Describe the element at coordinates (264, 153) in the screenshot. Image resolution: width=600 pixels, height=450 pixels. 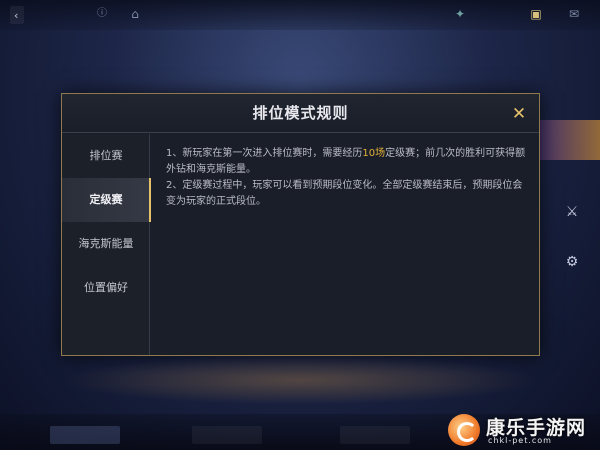
I see `rule-1-text-start: 1、新玩家在第一次进入排位赛时，需要经历` at that location.